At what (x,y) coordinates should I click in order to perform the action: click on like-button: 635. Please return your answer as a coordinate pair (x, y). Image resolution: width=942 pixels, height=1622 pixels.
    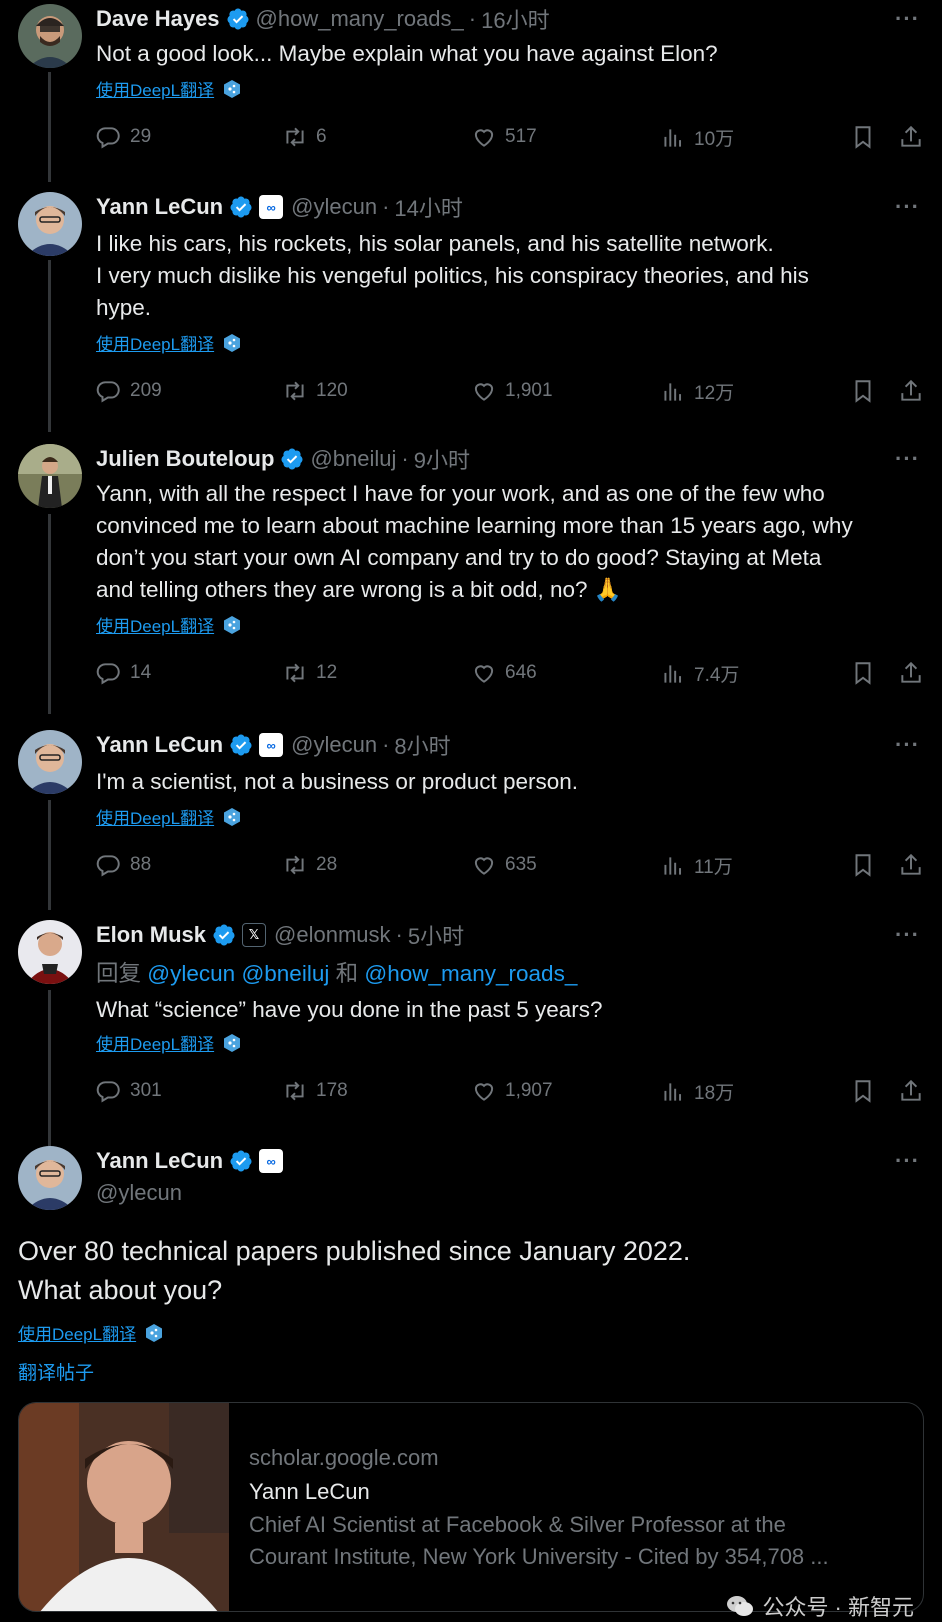
    Looking at the image, I should click on (504, 865).